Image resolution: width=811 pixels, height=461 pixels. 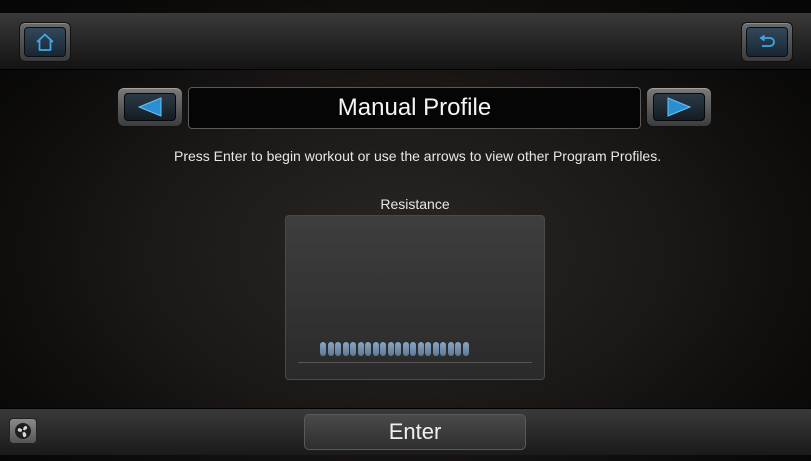 I want to click on fan-icon, so click(x=23, y=431).